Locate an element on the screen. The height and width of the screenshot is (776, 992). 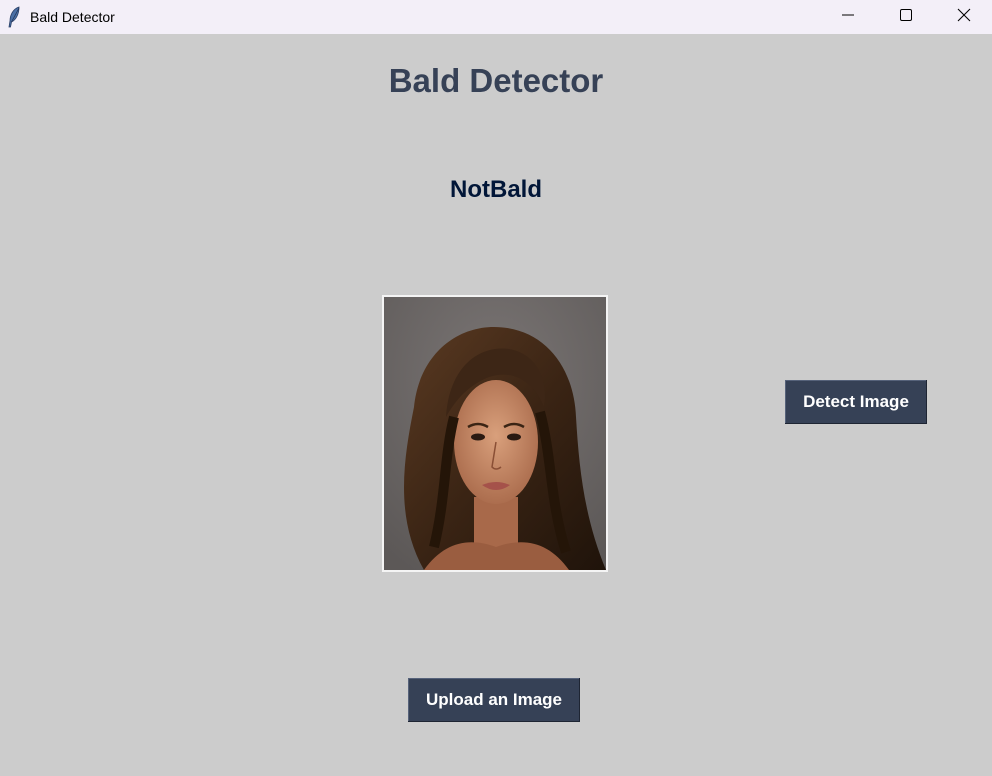
window-title: Bald Detector is located at coordinates (72, 17).